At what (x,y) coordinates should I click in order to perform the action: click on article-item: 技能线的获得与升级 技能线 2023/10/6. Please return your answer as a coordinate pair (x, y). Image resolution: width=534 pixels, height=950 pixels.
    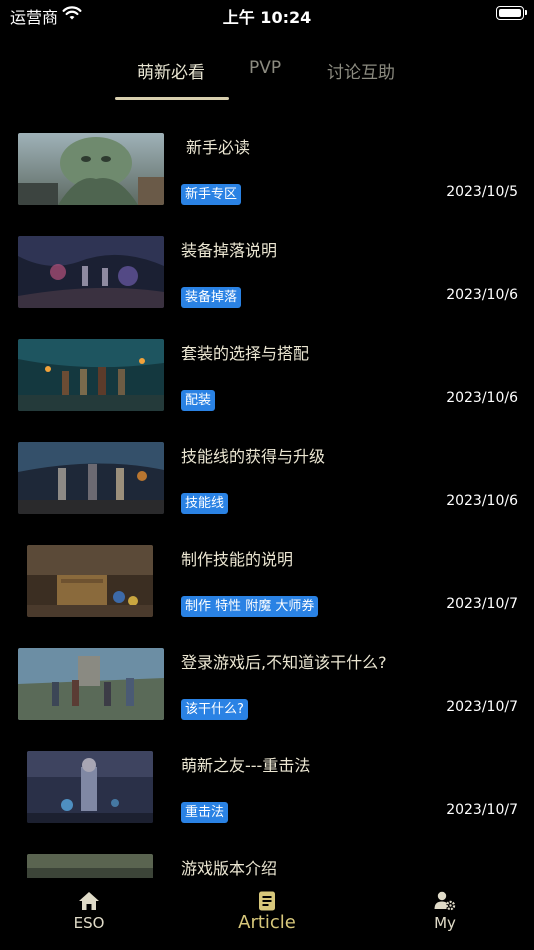
    Looking at the image, I should click on (267, 480).